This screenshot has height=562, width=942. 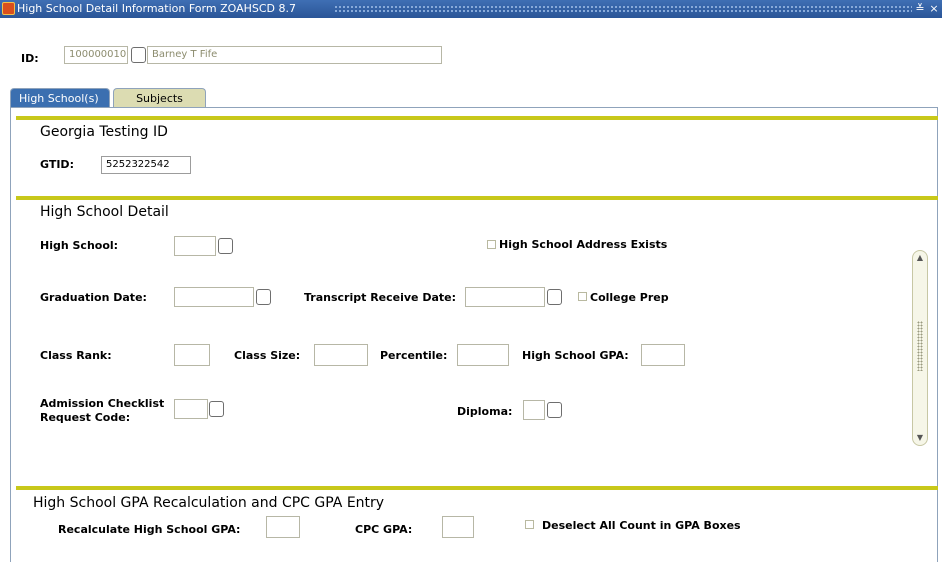 What do you see at coordinates (225, 246) in the screenshot?
I see `high-school-search-button` at bounding box center [225, 246].